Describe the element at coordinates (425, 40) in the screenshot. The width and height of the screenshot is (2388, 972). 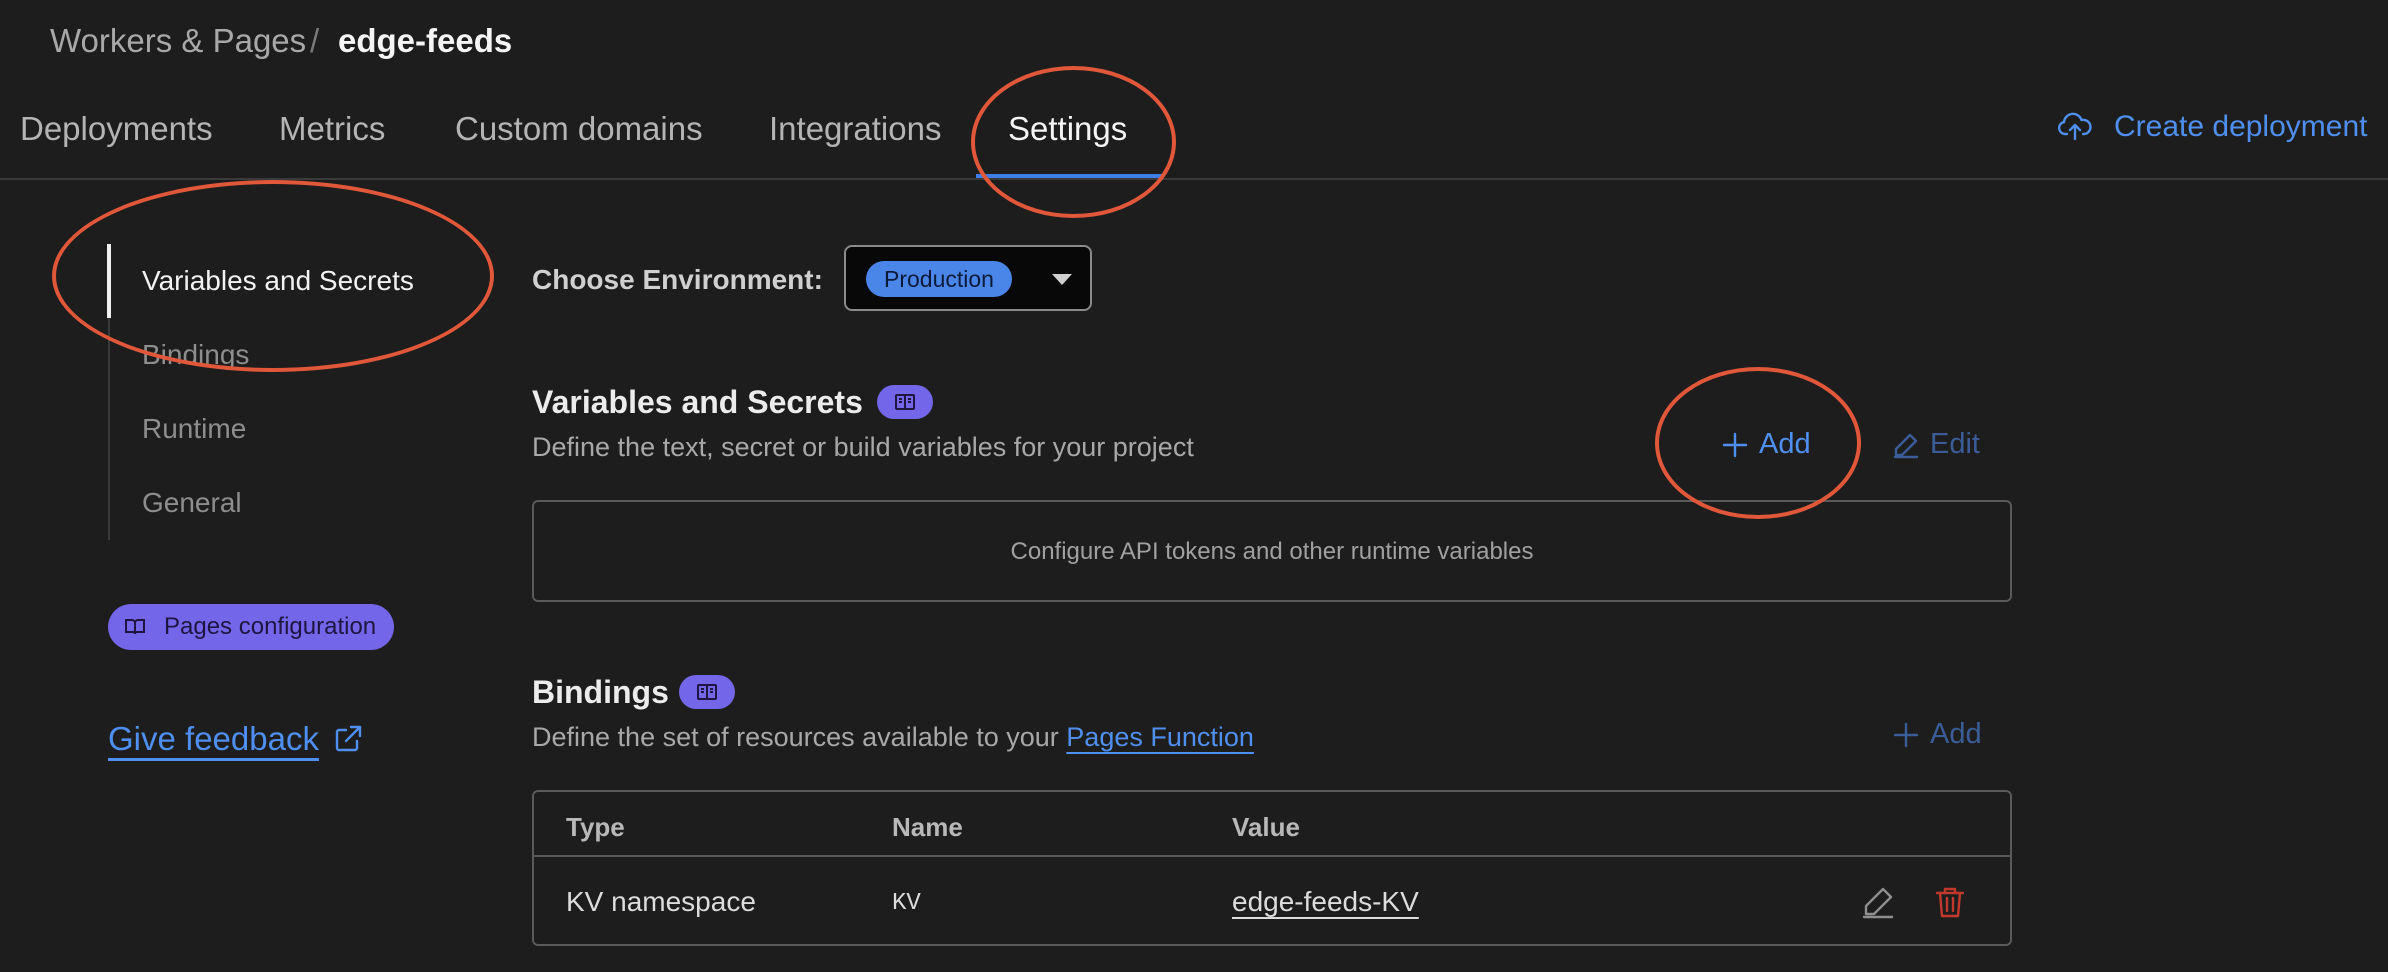
I see `breadcrumb-current: edge-feeds` at that location.